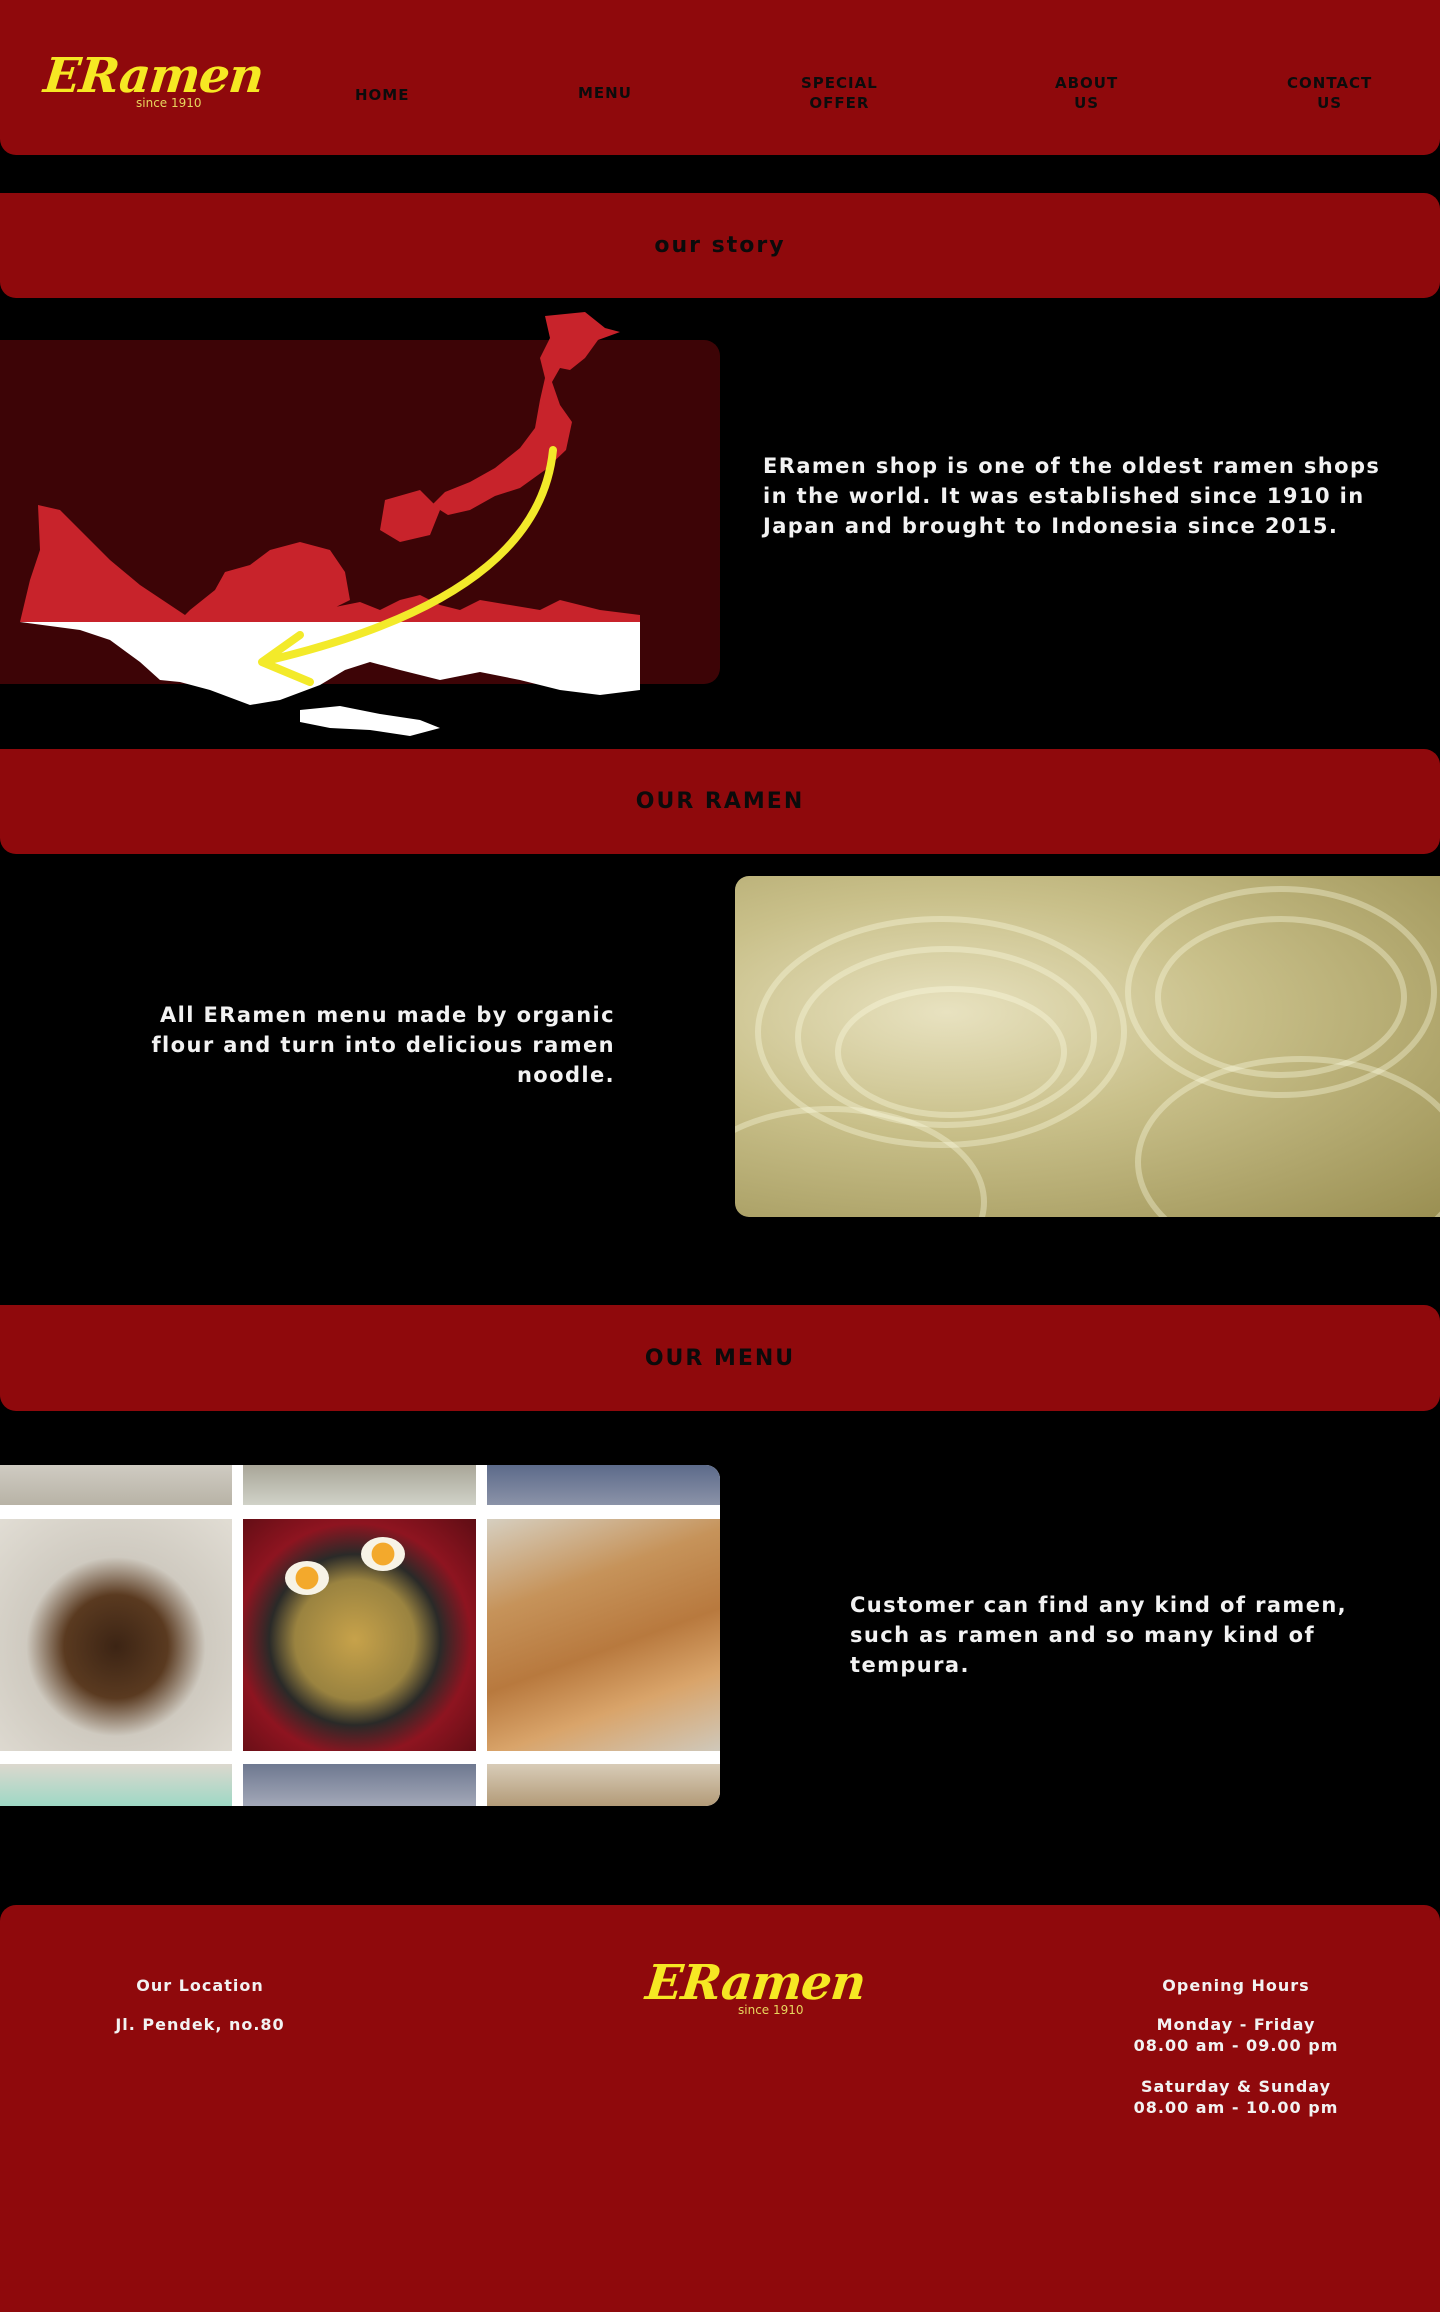  I want to click on korea-china-shape, so click(410, 516).